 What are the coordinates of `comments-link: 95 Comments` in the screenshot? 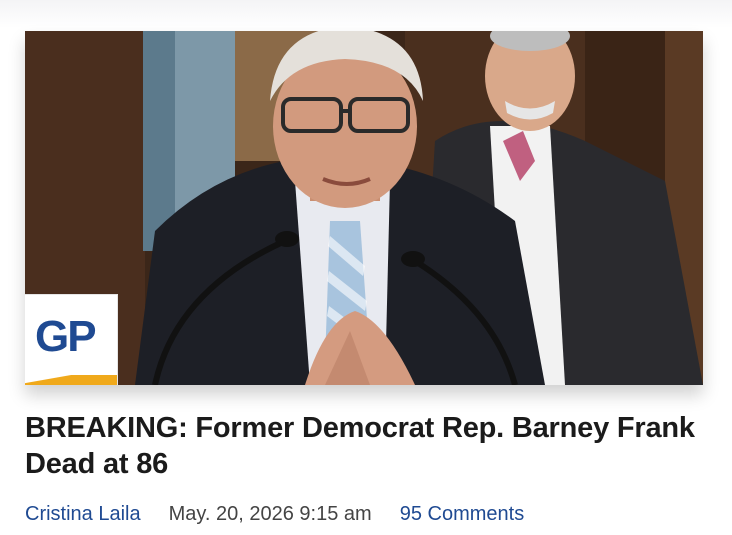 It's located at (462, 514).